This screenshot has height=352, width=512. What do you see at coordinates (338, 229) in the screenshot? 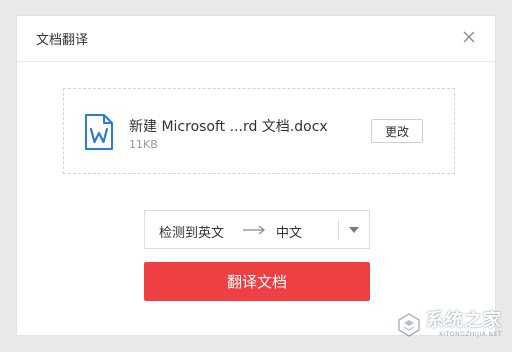
I see `selector-divider` at bounding box center [338, 229].